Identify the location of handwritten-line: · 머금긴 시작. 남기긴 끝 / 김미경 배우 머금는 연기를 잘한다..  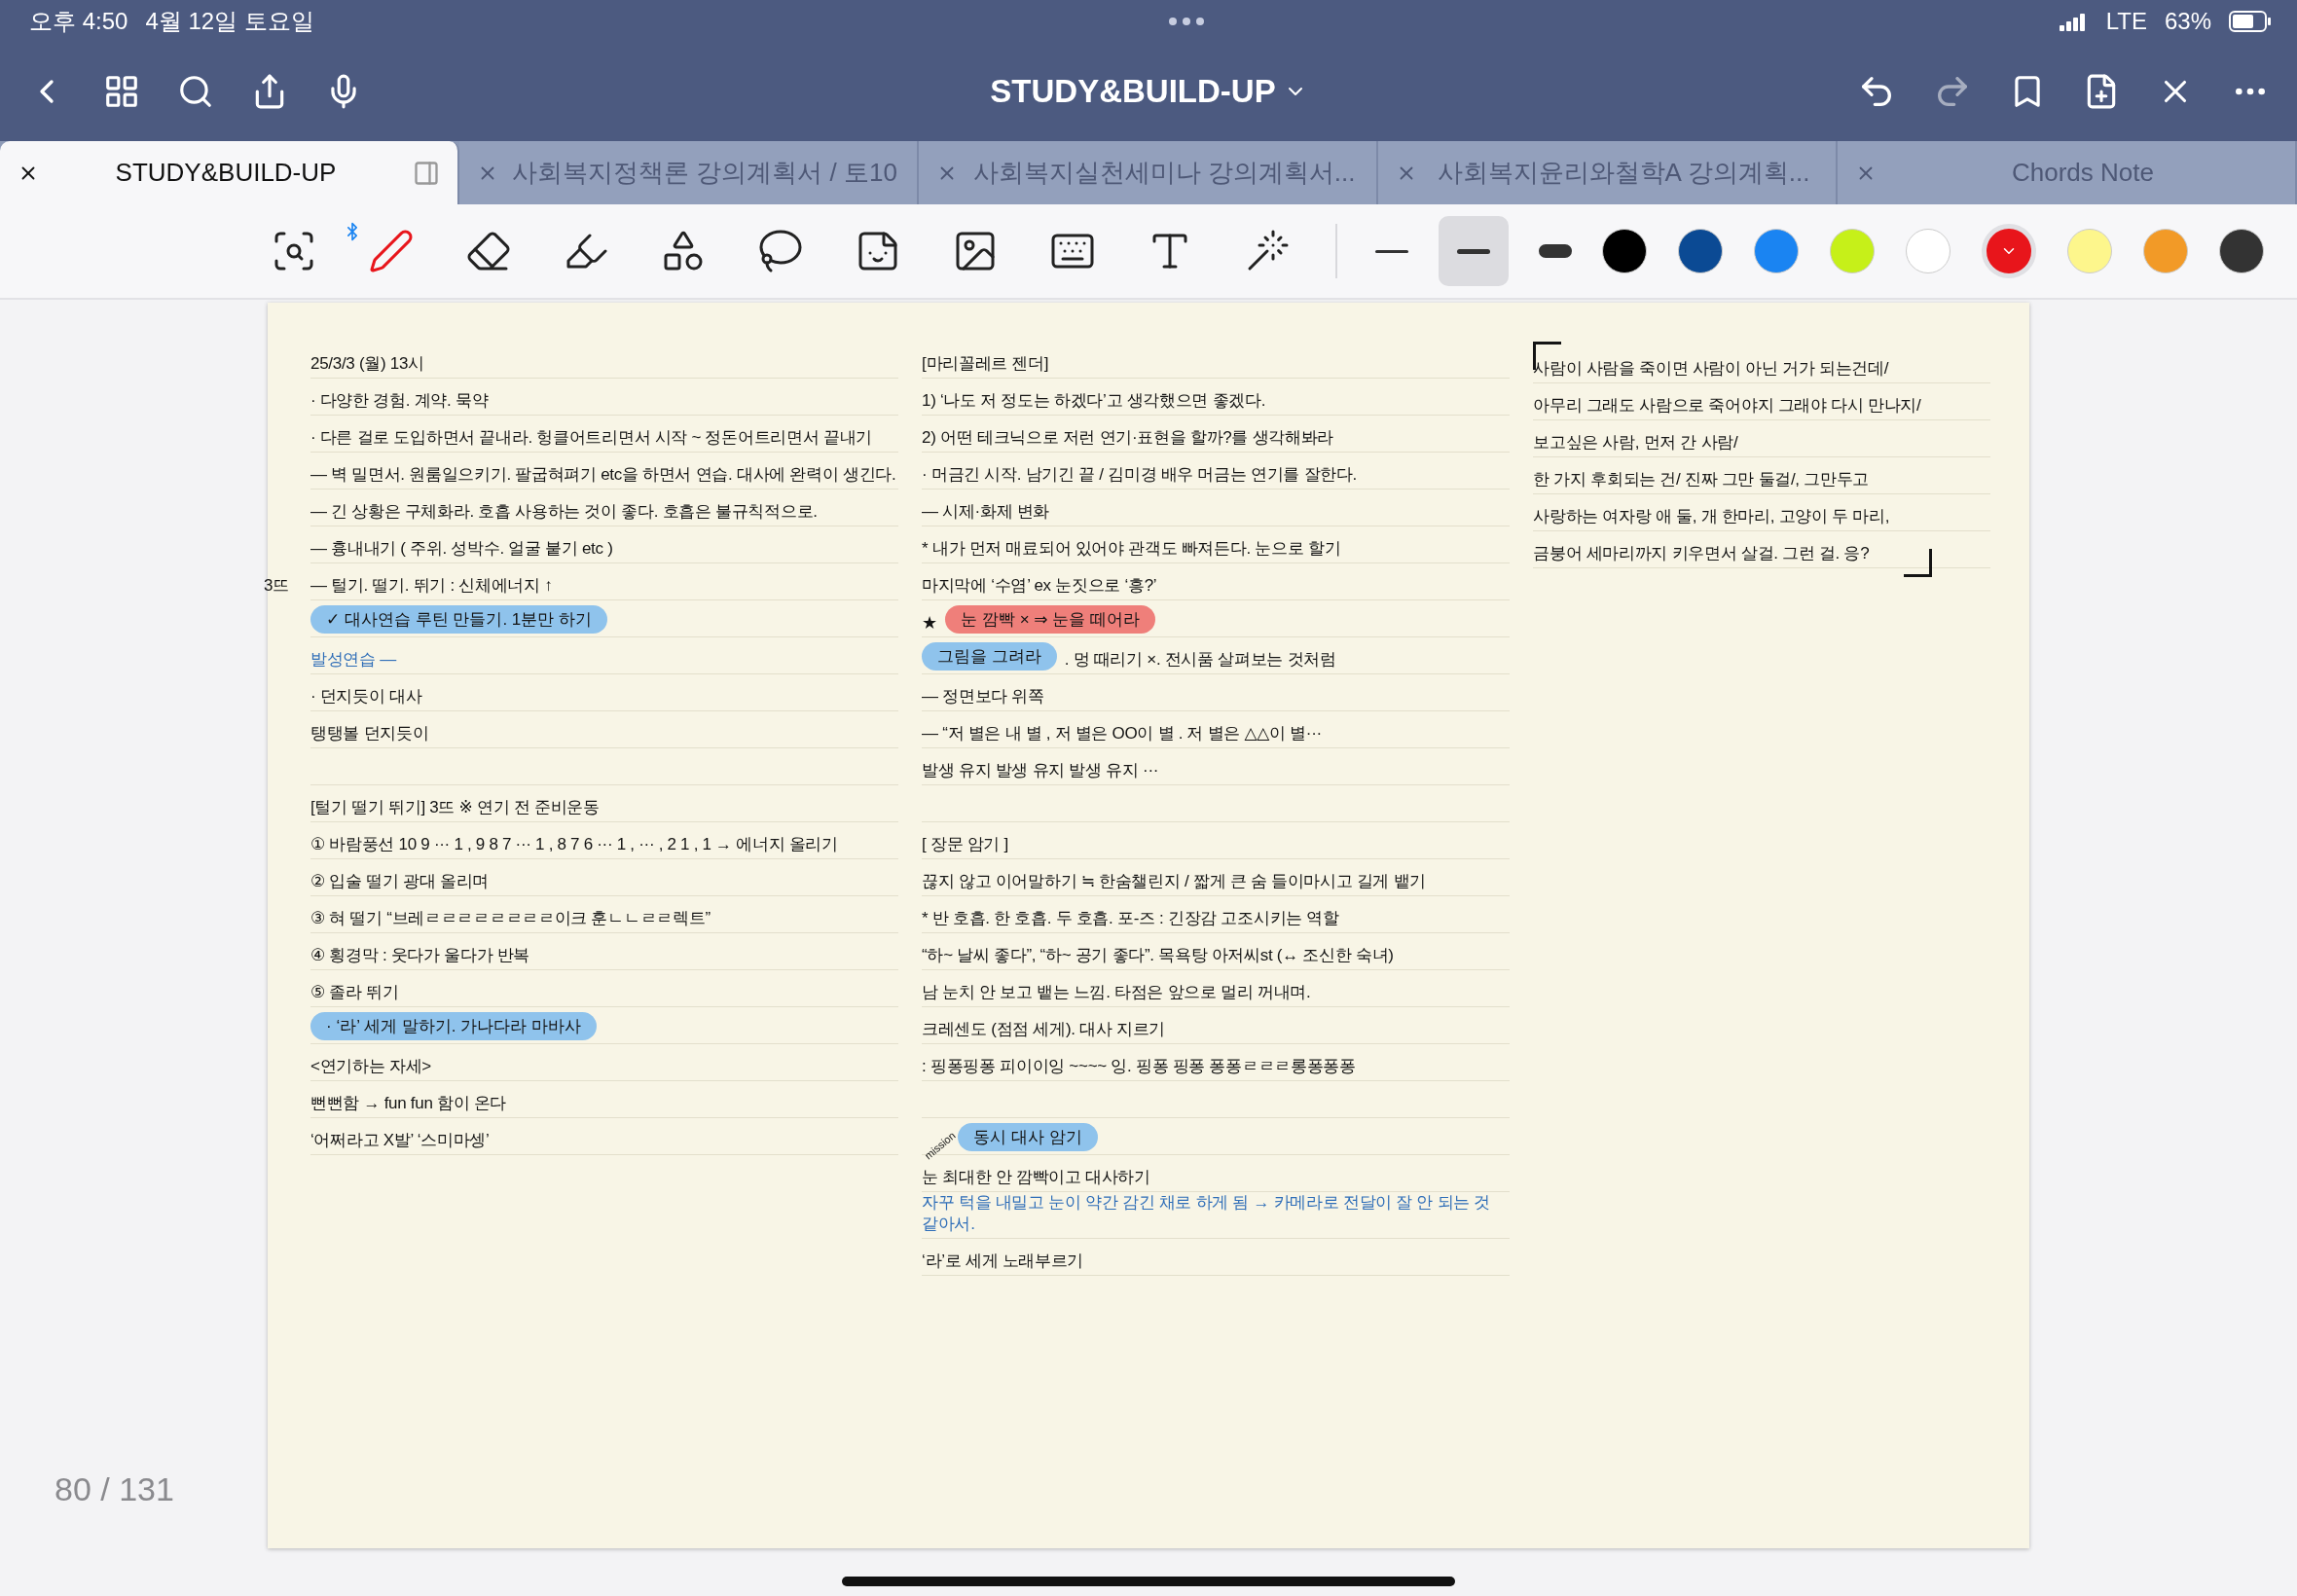
(1140, 474).